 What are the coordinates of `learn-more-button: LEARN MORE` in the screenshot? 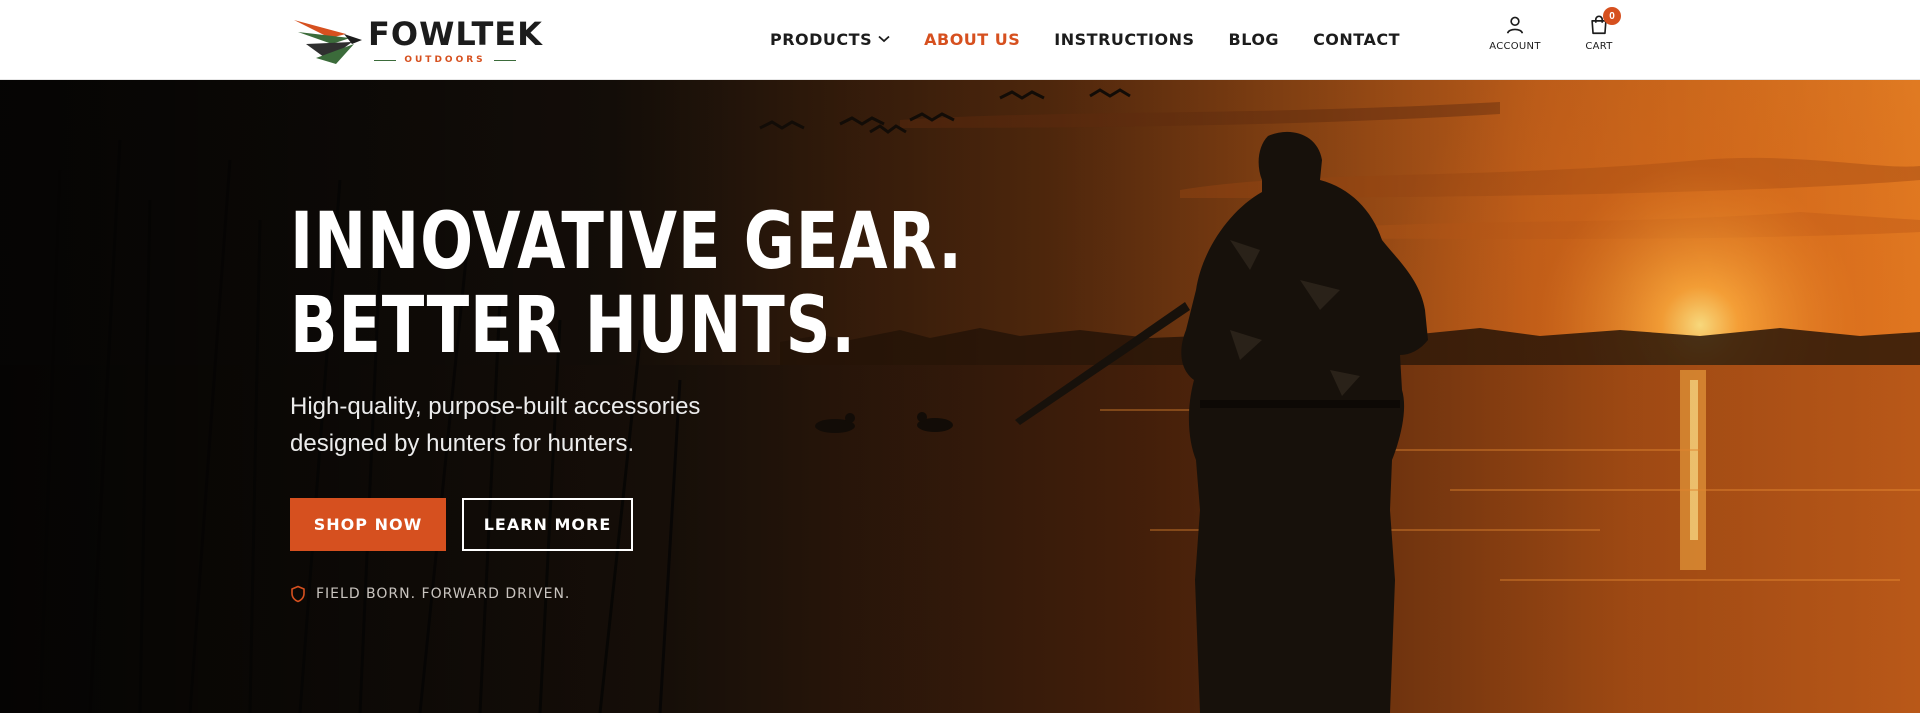 It's located at (547, 524).